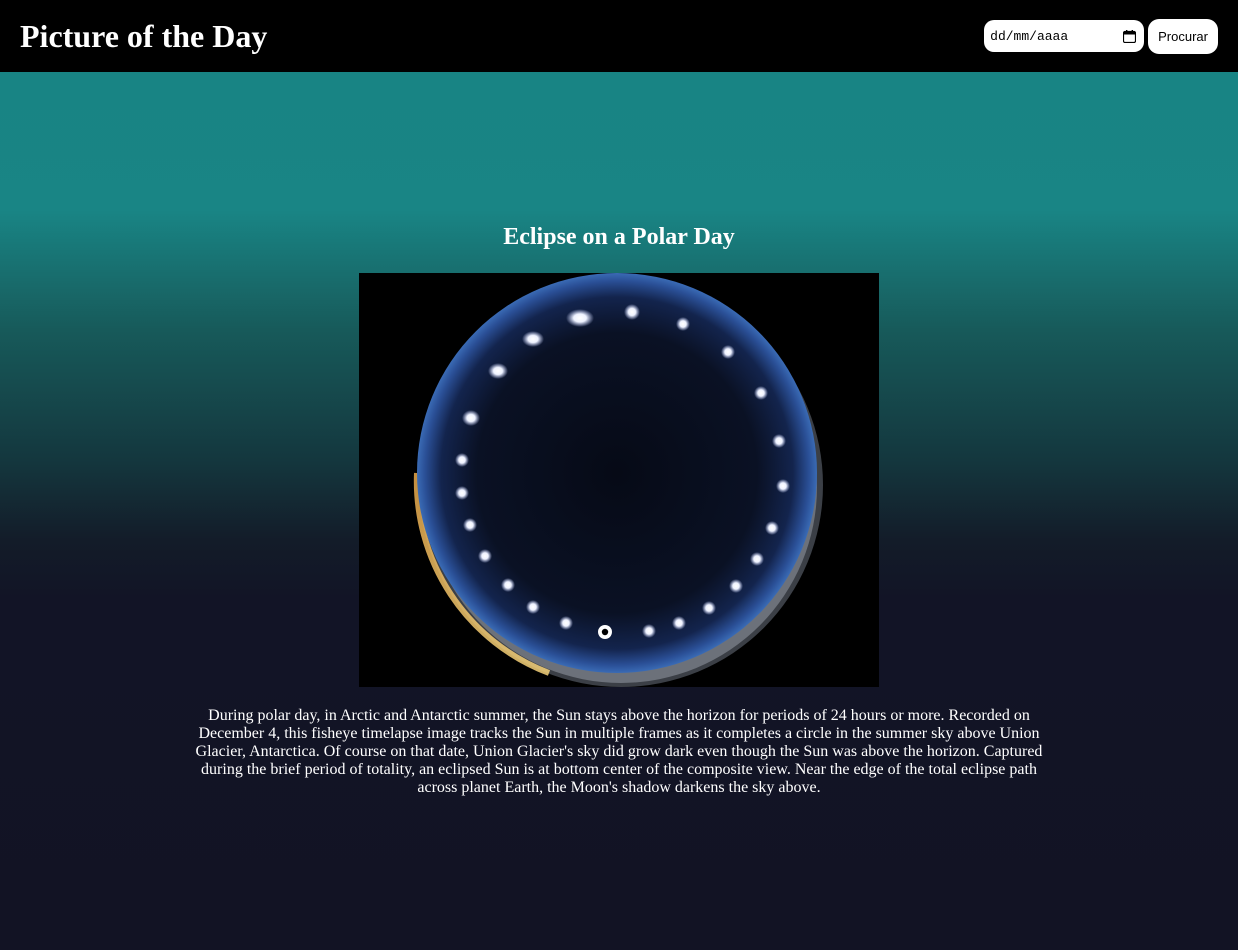  Describe the element at coordinates (619, 237) in the screenshot. I see `picture-title: Eclipse on a Polar Day` at that location.